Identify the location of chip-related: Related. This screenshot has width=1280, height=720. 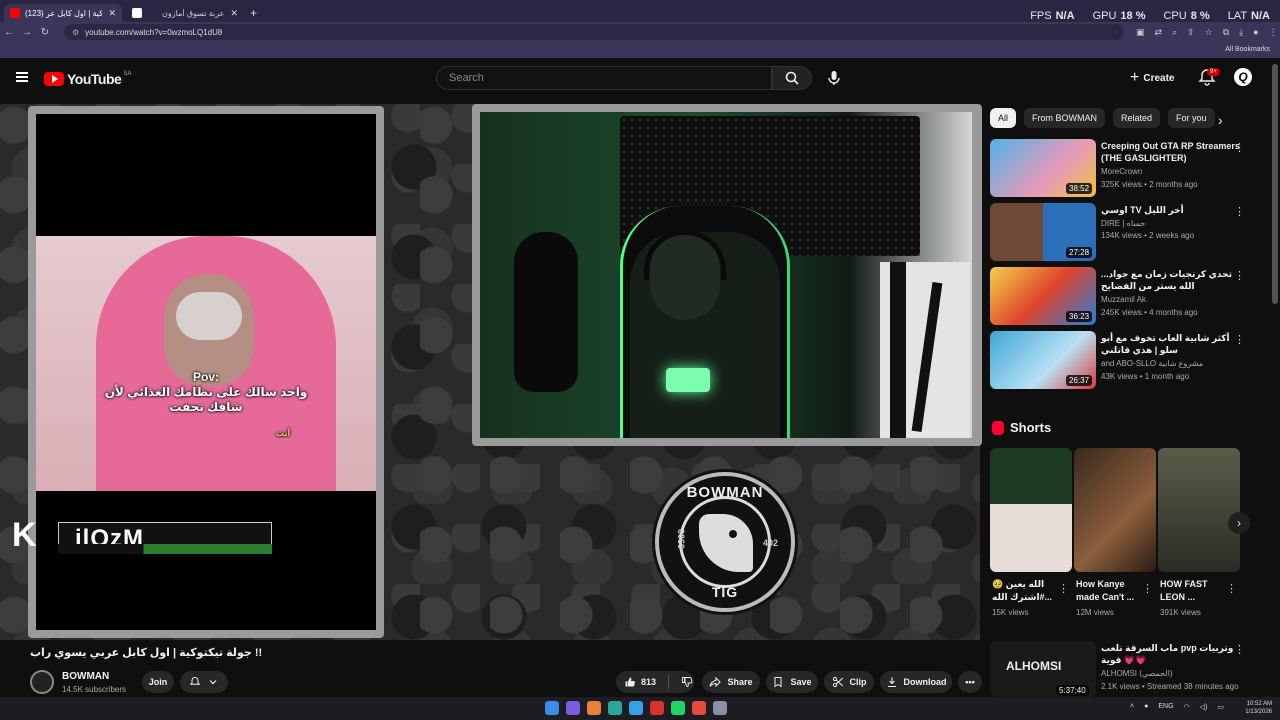
(1137, 118).